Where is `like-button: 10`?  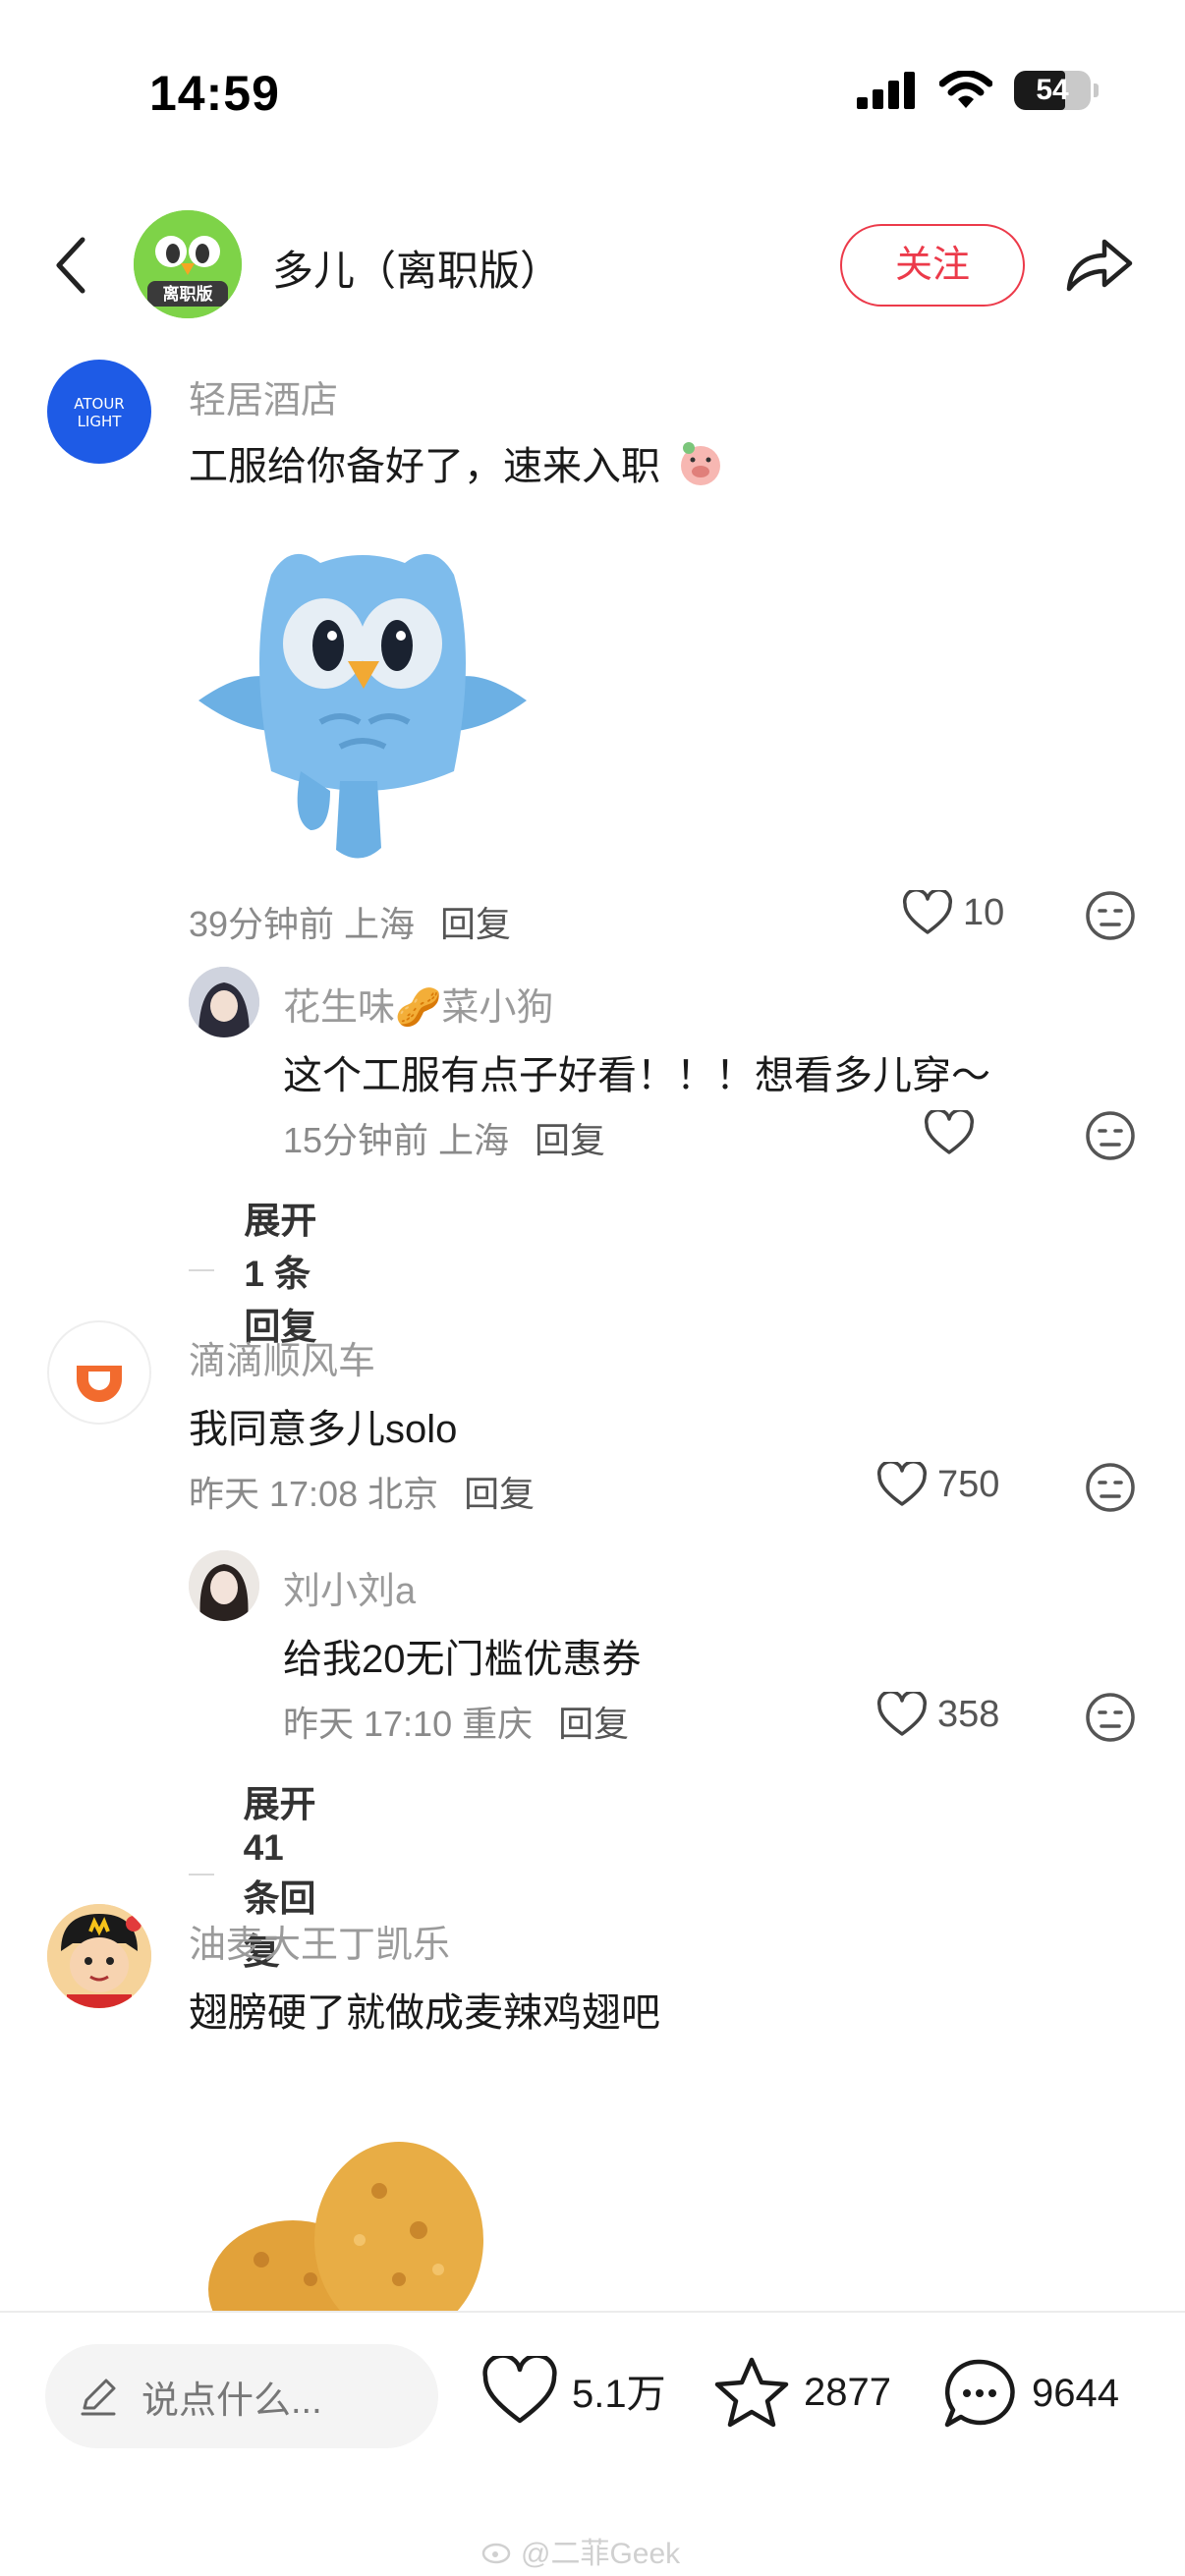
like-button: 10 is located at coordinates (953, 912).